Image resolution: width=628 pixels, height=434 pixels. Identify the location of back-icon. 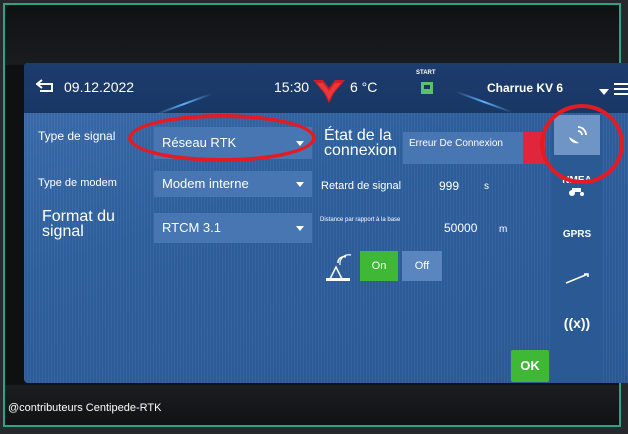
(46, 86).